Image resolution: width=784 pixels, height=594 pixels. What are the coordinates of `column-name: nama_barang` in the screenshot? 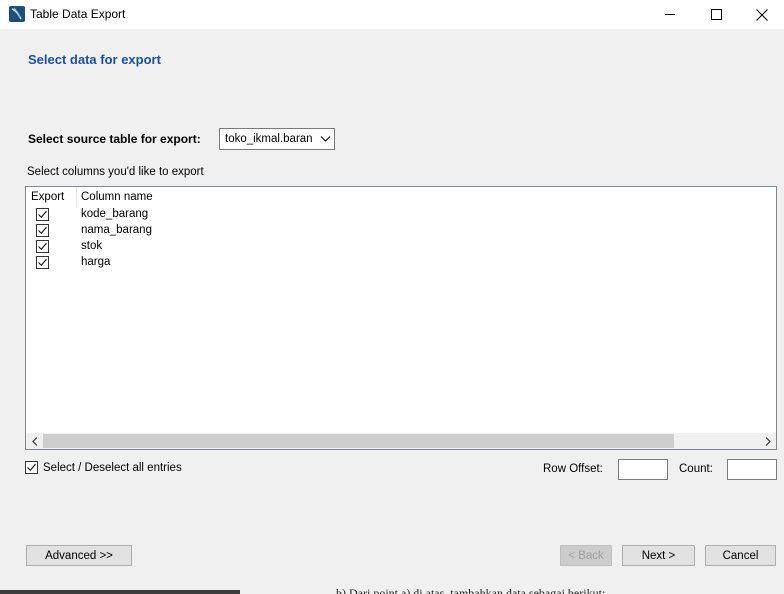 It's located at (116, 230).